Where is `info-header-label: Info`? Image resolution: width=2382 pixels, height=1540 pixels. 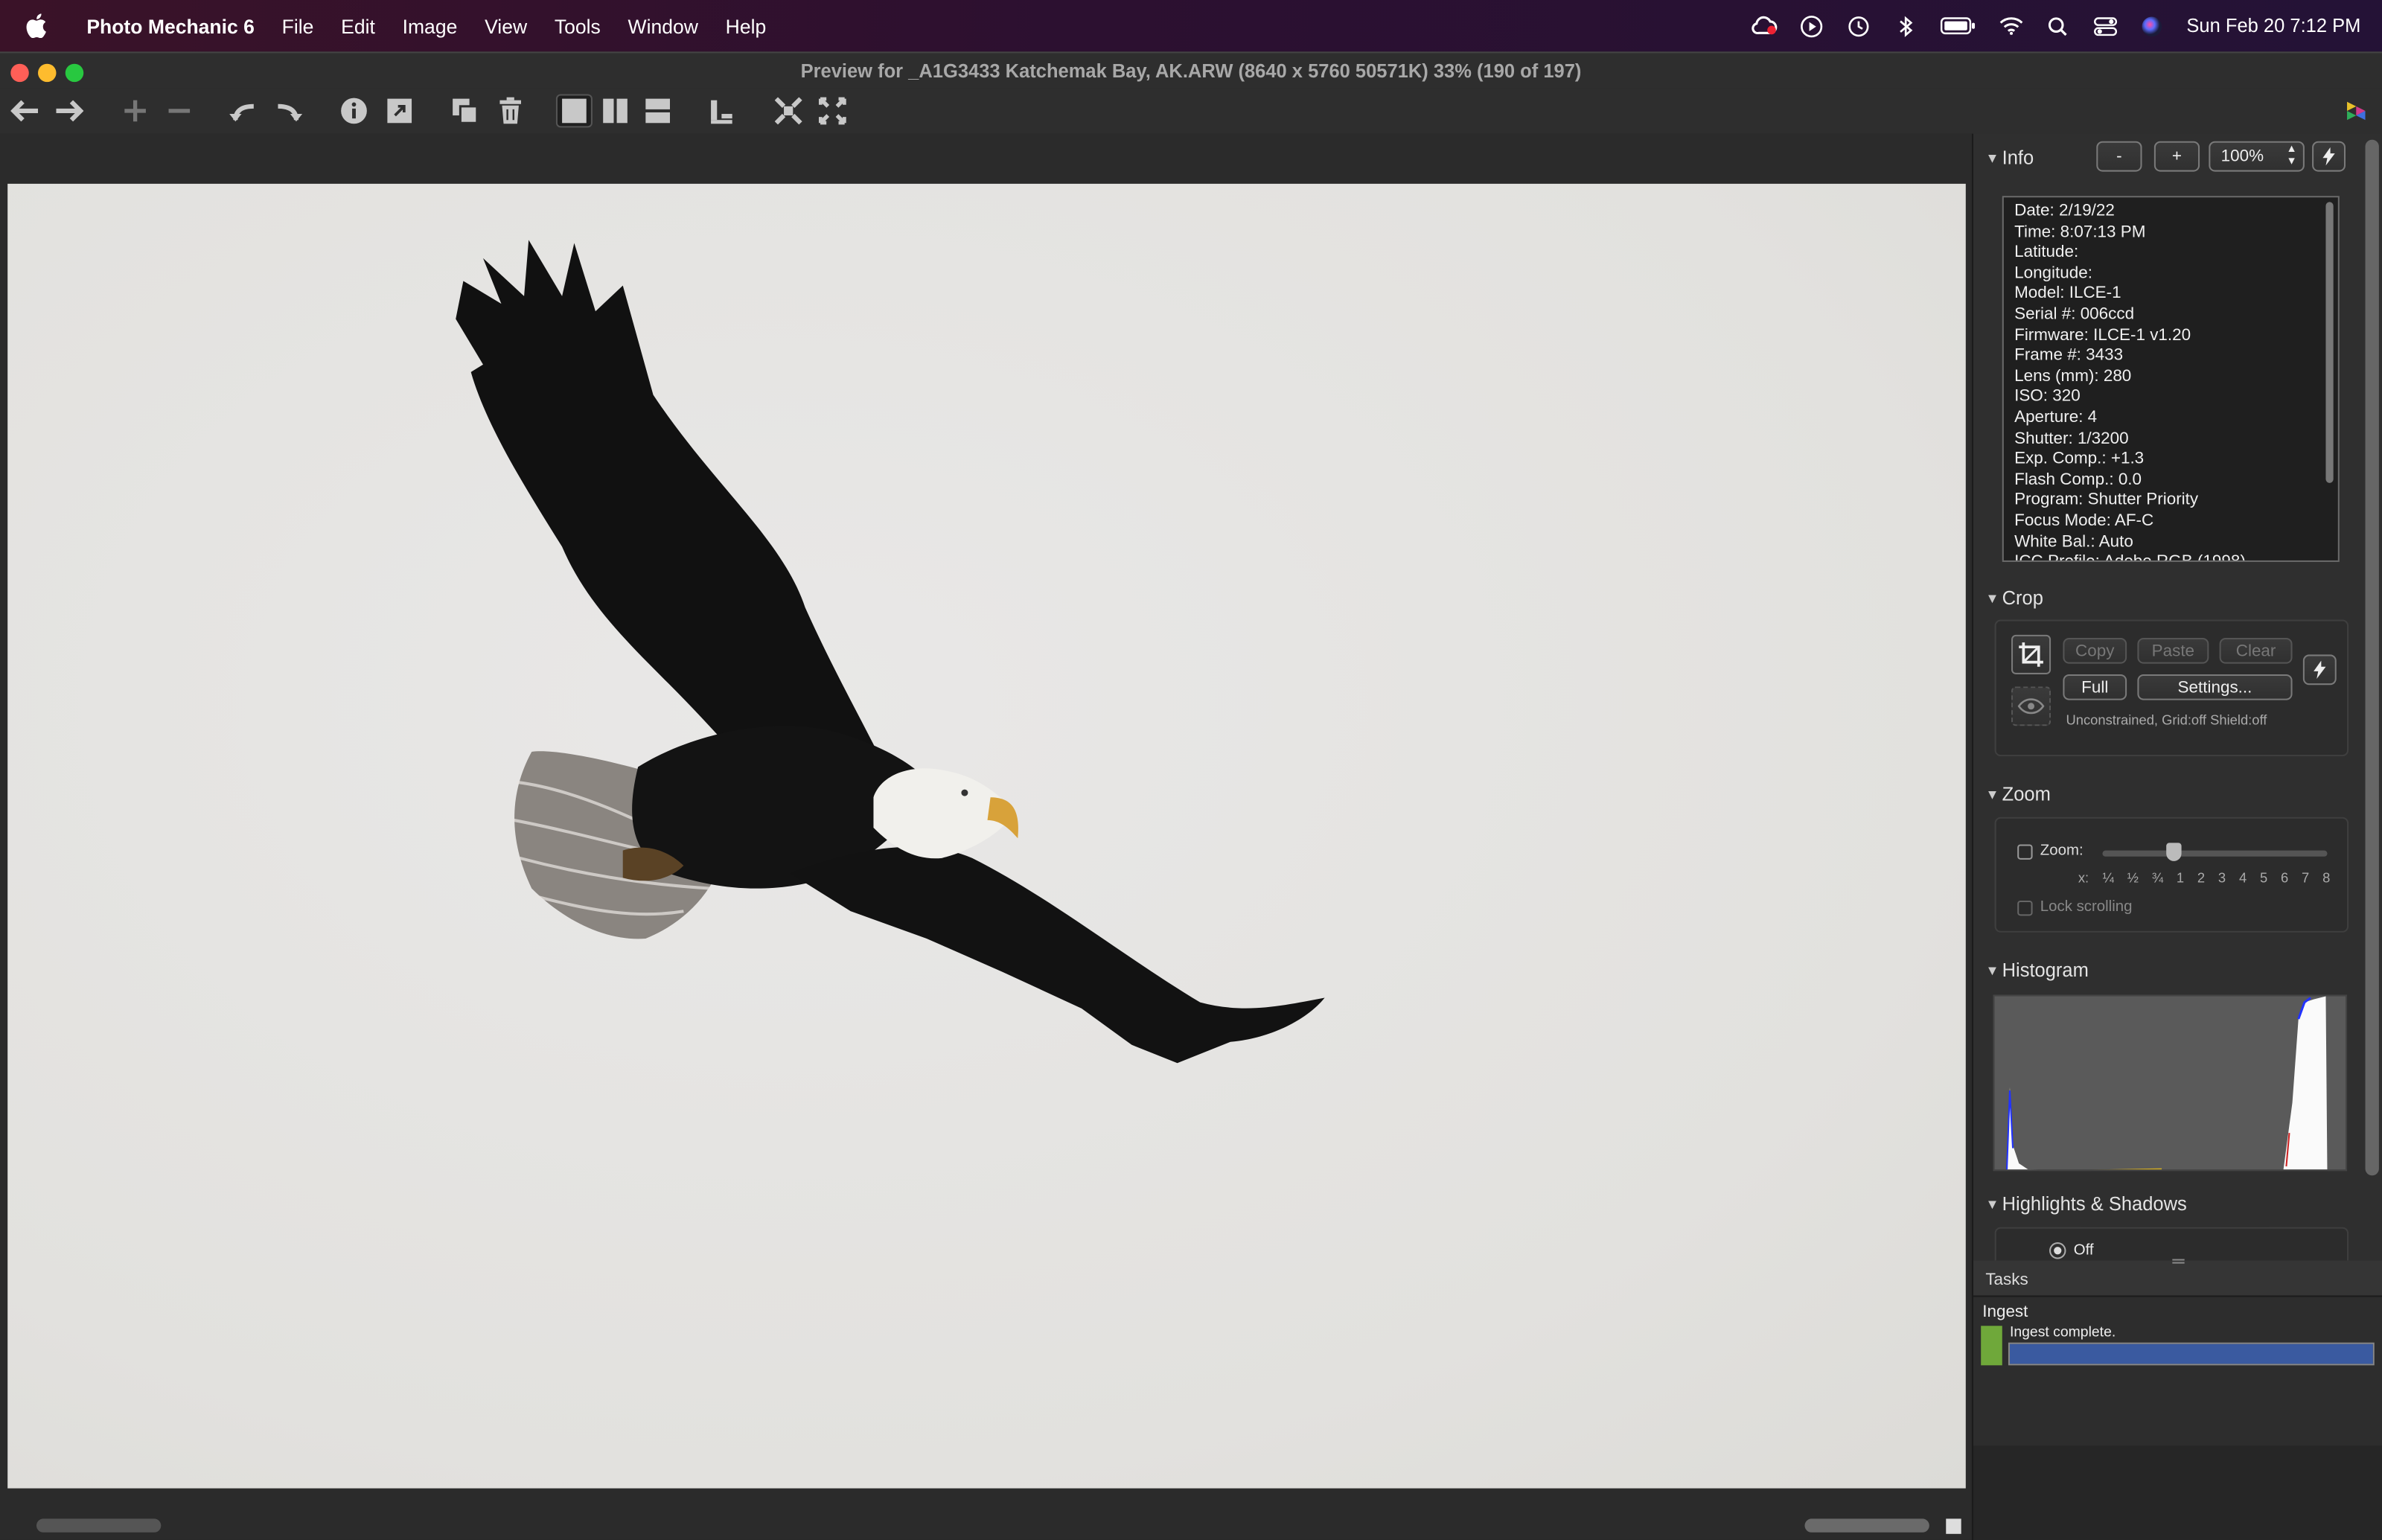
info-header-label: Info is located at coordinates (2018, 158).